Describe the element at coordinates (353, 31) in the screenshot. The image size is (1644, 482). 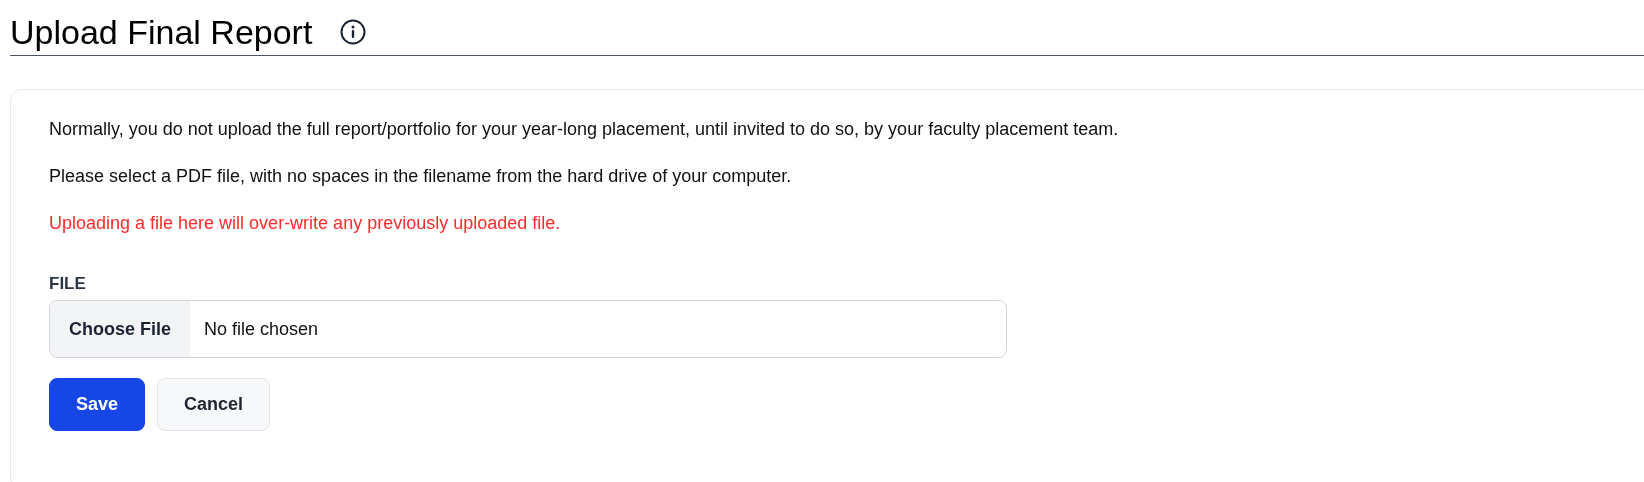
I see `info-icon` at that location.